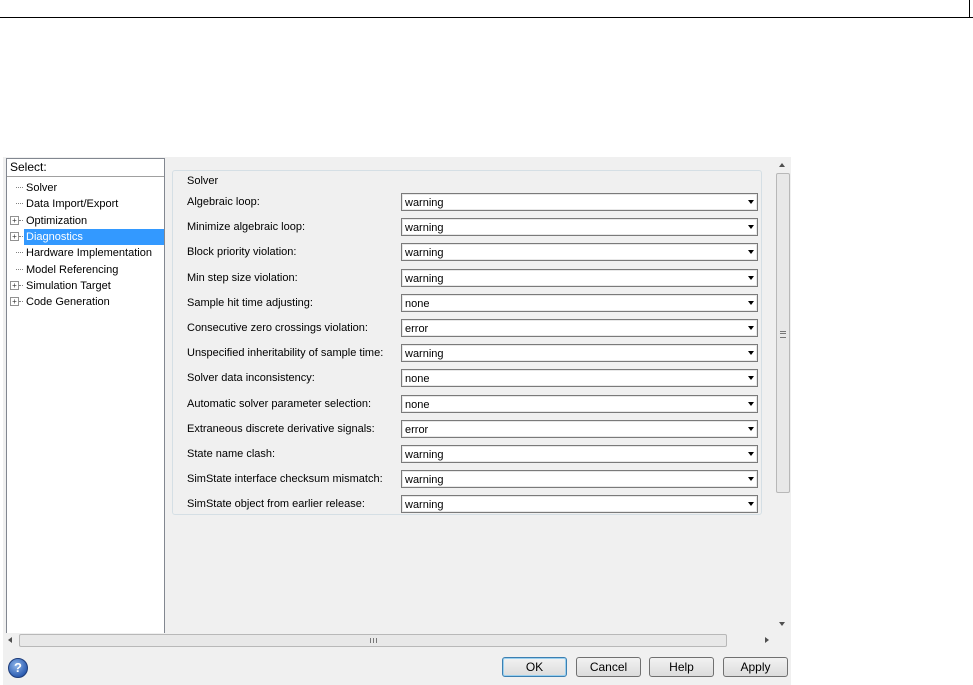 The image size is (973, 685). Describe the element at coordinates (250, 302) in the screenshot. I see `parameter-label: Sample hit time adjusting:` at that location.